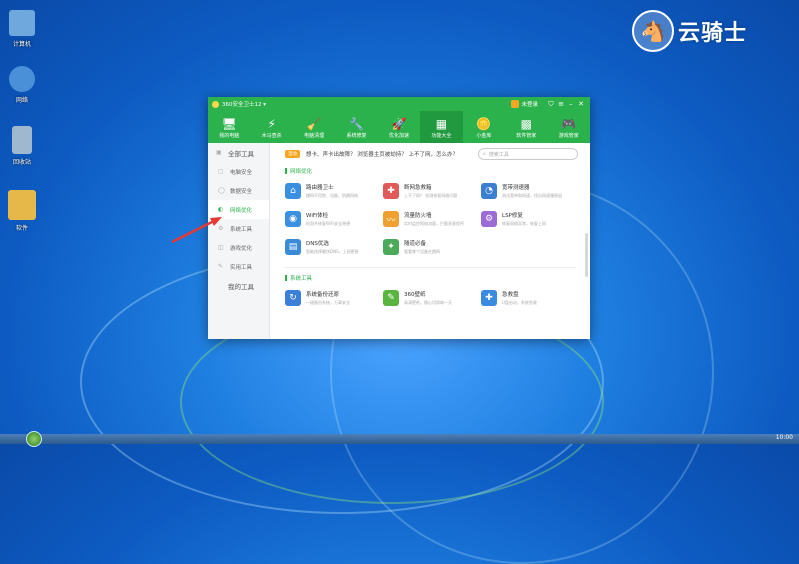 The width and height of the screenshot is (799, 564). I want to click on pointer-arrow-icon, so click(196, 230).